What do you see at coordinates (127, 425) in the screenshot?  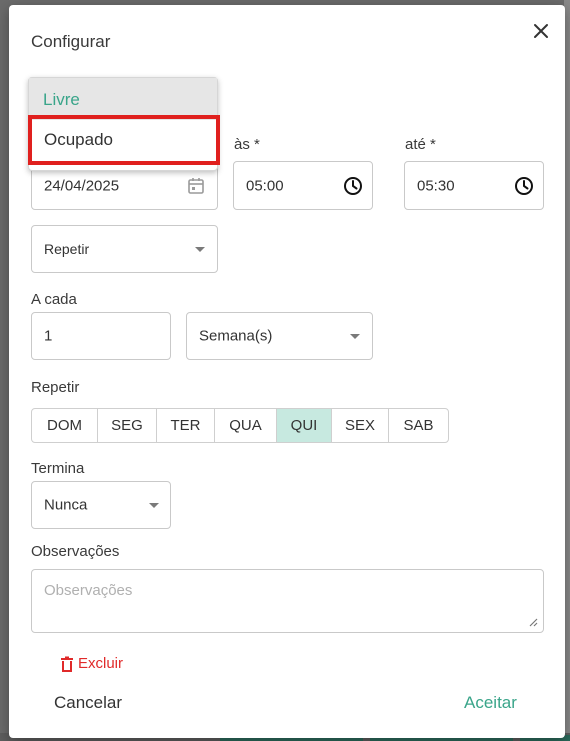 I see `weekday-seg: SEG` at bounding box center [127, 425].